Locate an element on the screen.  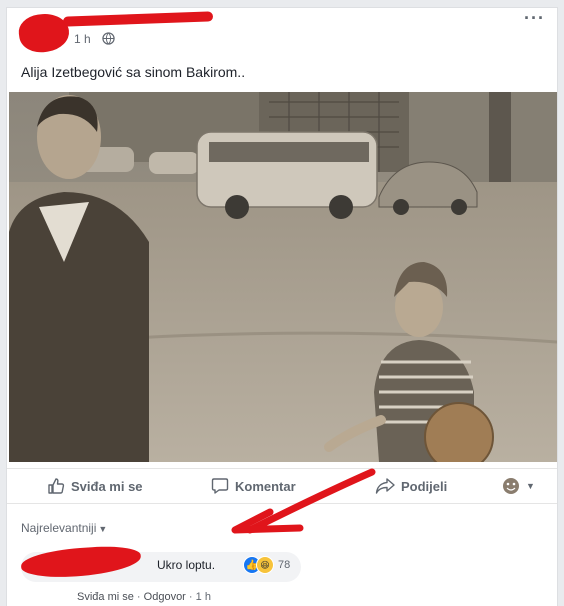
reaction-audience-selector: ▼ is located at coordinates (518, 486).